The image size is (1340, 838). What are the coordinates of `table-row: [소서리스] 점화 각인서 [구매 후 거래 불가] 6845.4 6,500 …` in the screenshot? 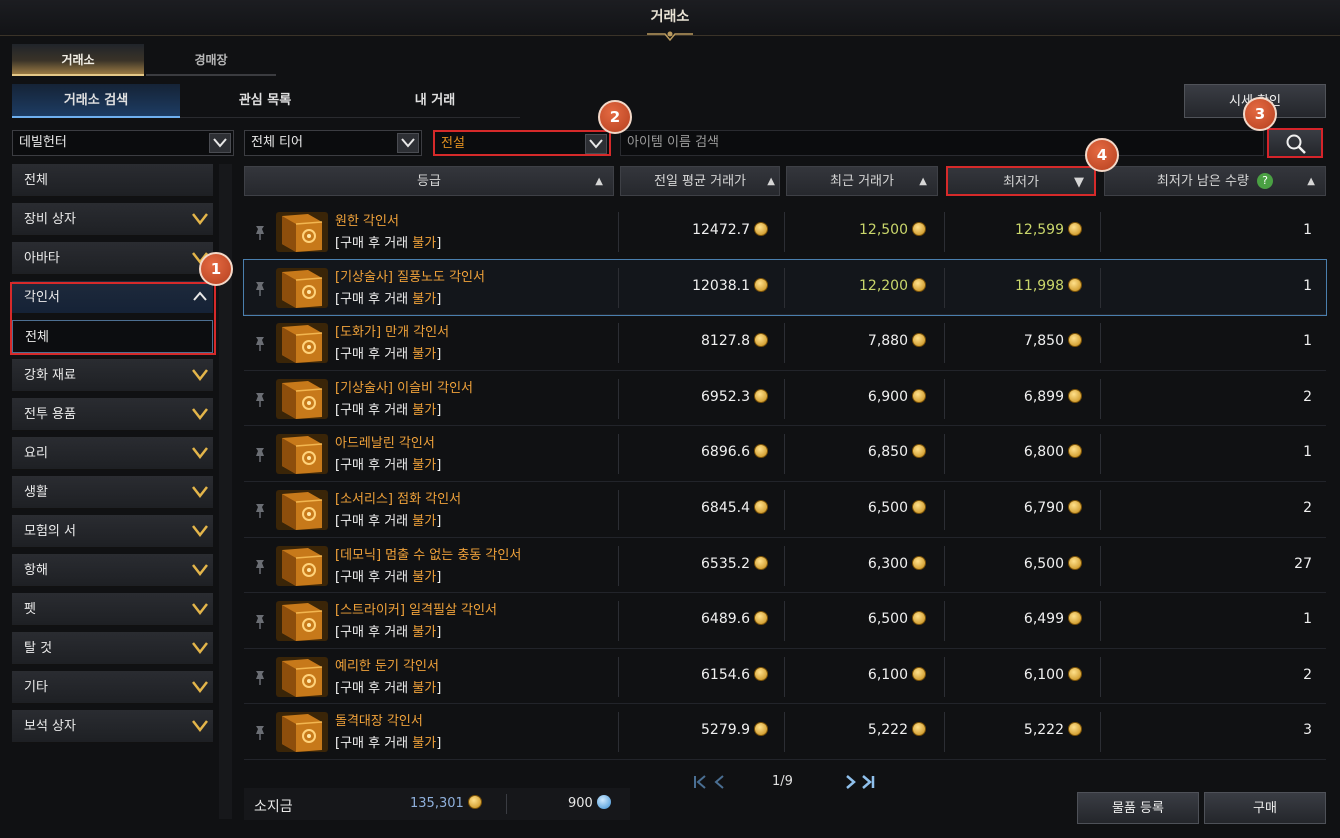 It's located at (785, 510).